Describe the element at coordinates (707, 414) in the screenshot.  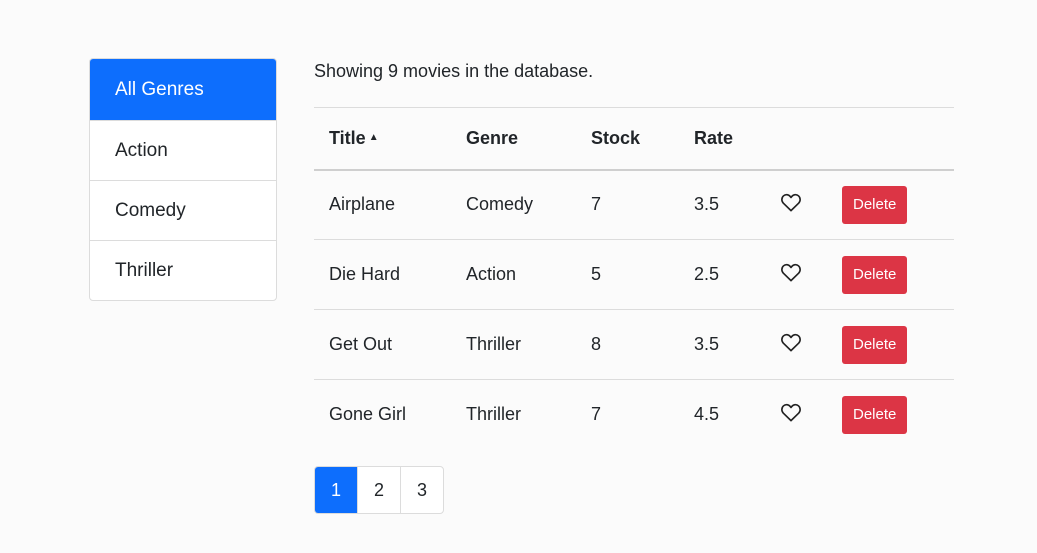
I see `movie-rate-cell: 4.5` at that location.